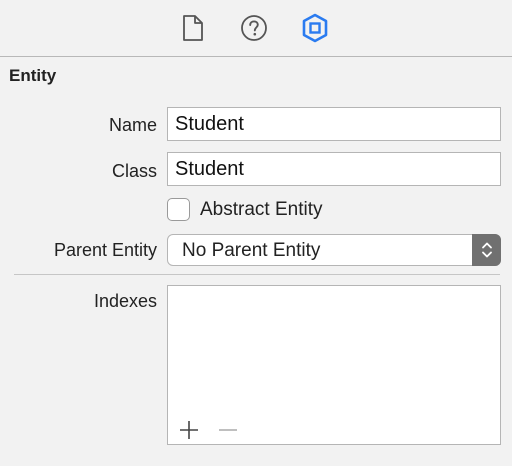 This screenshot has height=466, width=512. I want to click on indexes-label: Indexes, so click(125, 301).